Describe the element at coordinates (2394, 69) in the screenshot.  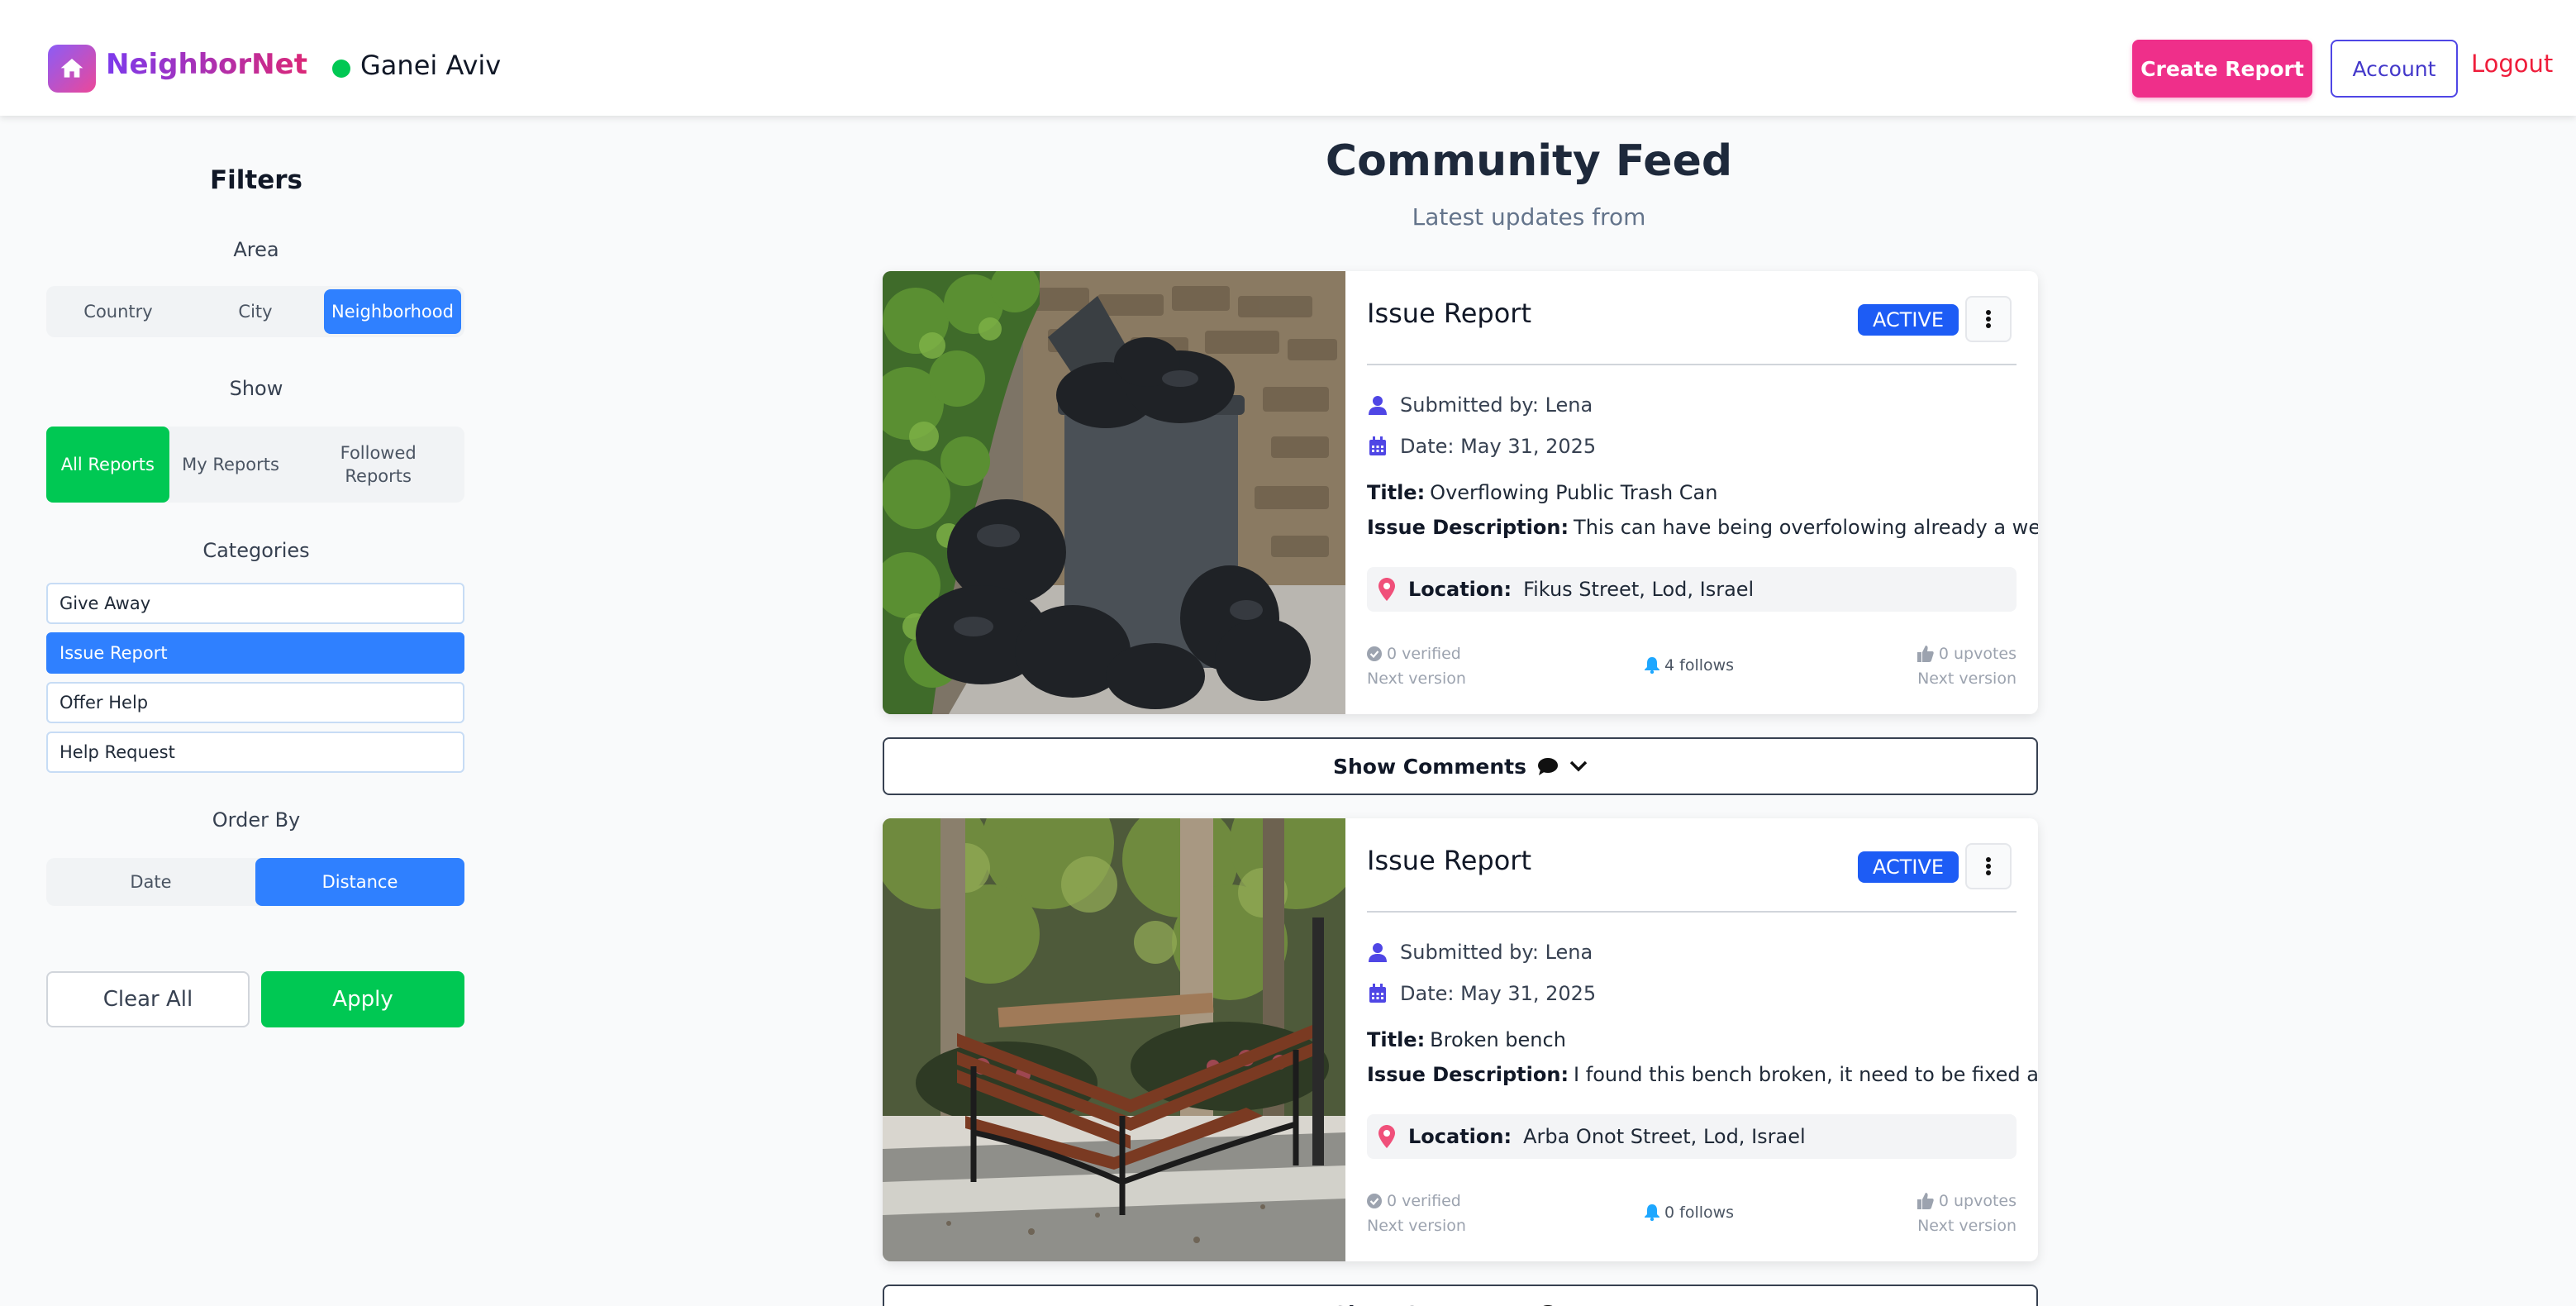
I see `account-button: Account` at that location.